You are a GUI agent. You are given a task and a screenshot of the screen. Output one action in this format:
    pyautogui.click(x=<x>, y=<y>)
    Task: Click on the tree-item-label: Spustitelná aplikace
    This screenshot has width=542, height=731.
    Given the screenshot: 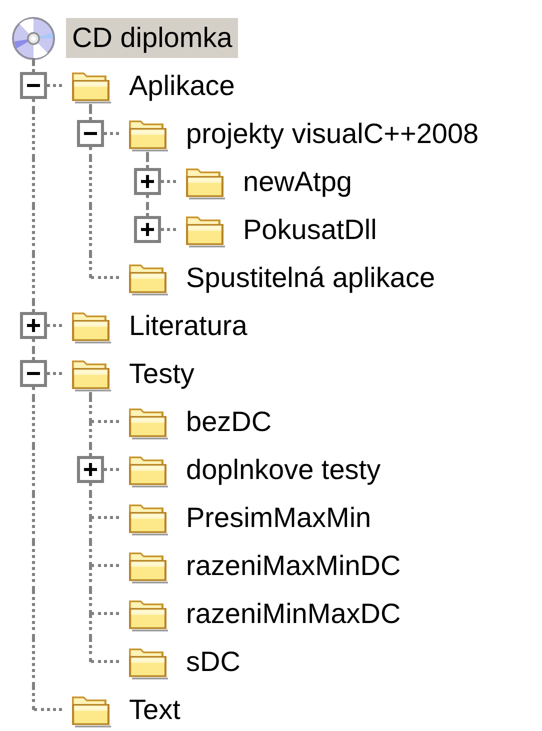 What is the action you would take?
    pyautogui.click(x=311, y=278)
    